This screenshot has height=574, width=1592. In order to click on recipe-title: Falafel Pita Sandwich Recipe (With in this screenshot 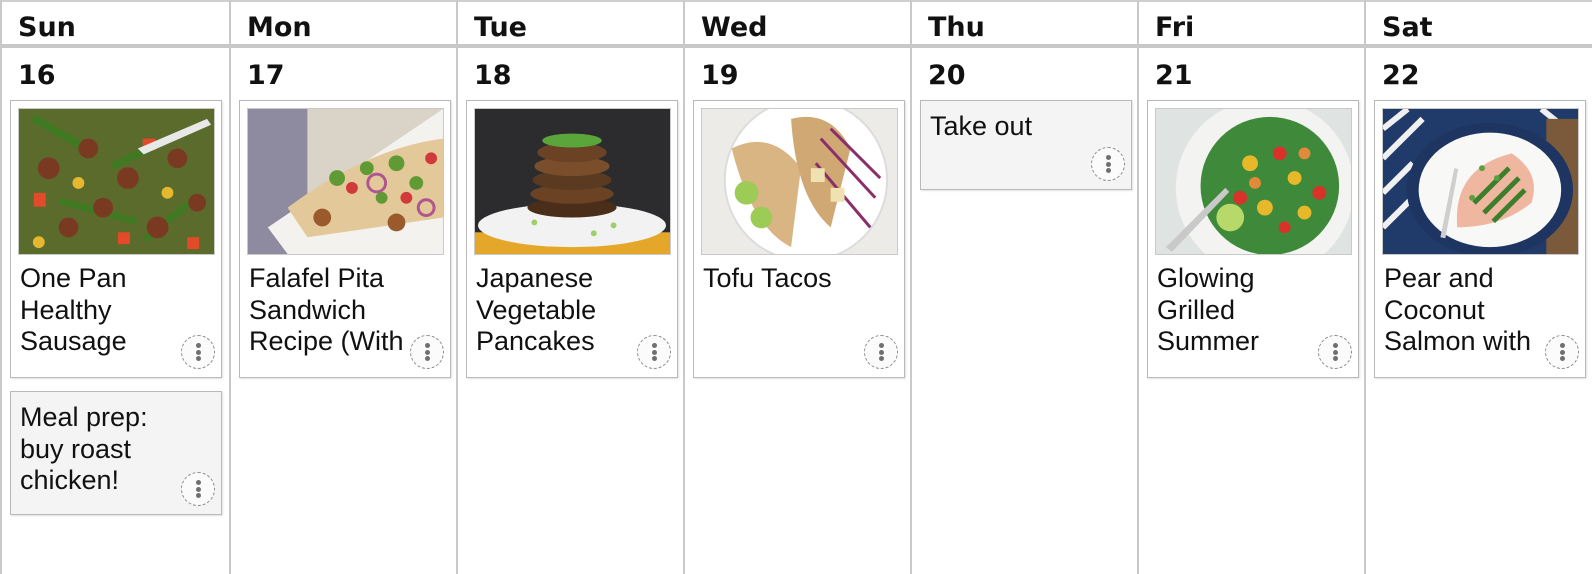, I will do `click(326, 309)`.